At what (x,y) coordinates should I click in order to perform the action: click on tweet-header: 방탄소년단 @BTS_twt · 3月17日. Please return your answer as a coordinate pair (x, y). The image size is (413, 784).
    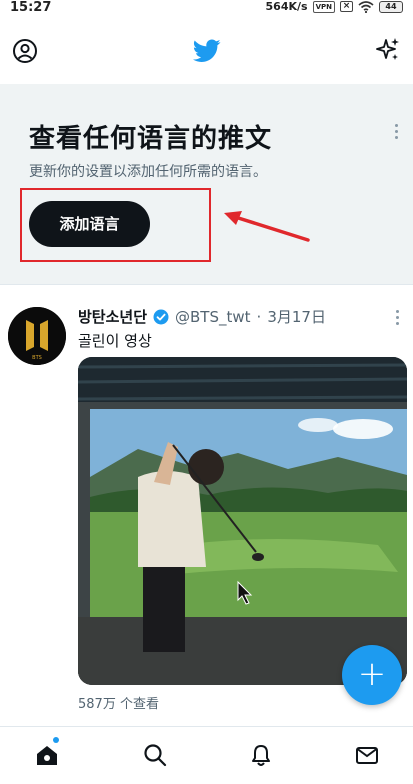
    Looking at the image, I should click on (202, 316).